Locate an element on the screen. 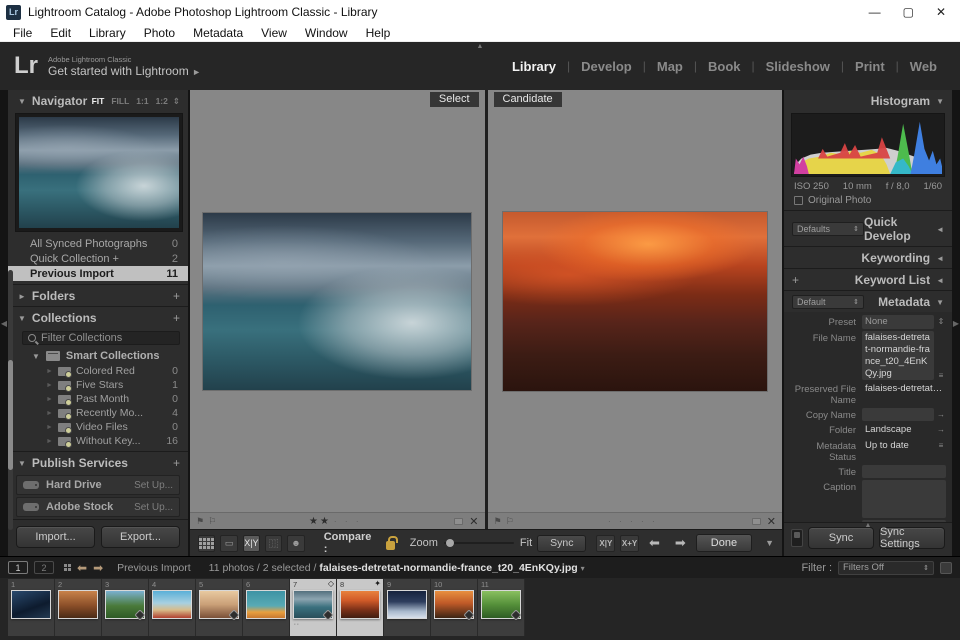 The height and width of the screenshot is (640, 960). filmstrip-thumbnail: 4 is located at coordinates (172, 607).